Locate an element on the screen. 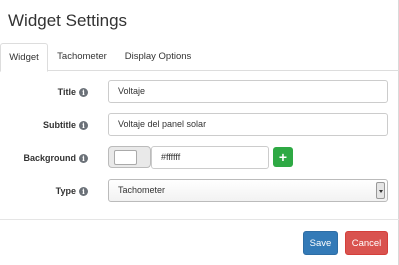  subtitle-input: Voltaje del panel solar is located at coordinates (248, 124).